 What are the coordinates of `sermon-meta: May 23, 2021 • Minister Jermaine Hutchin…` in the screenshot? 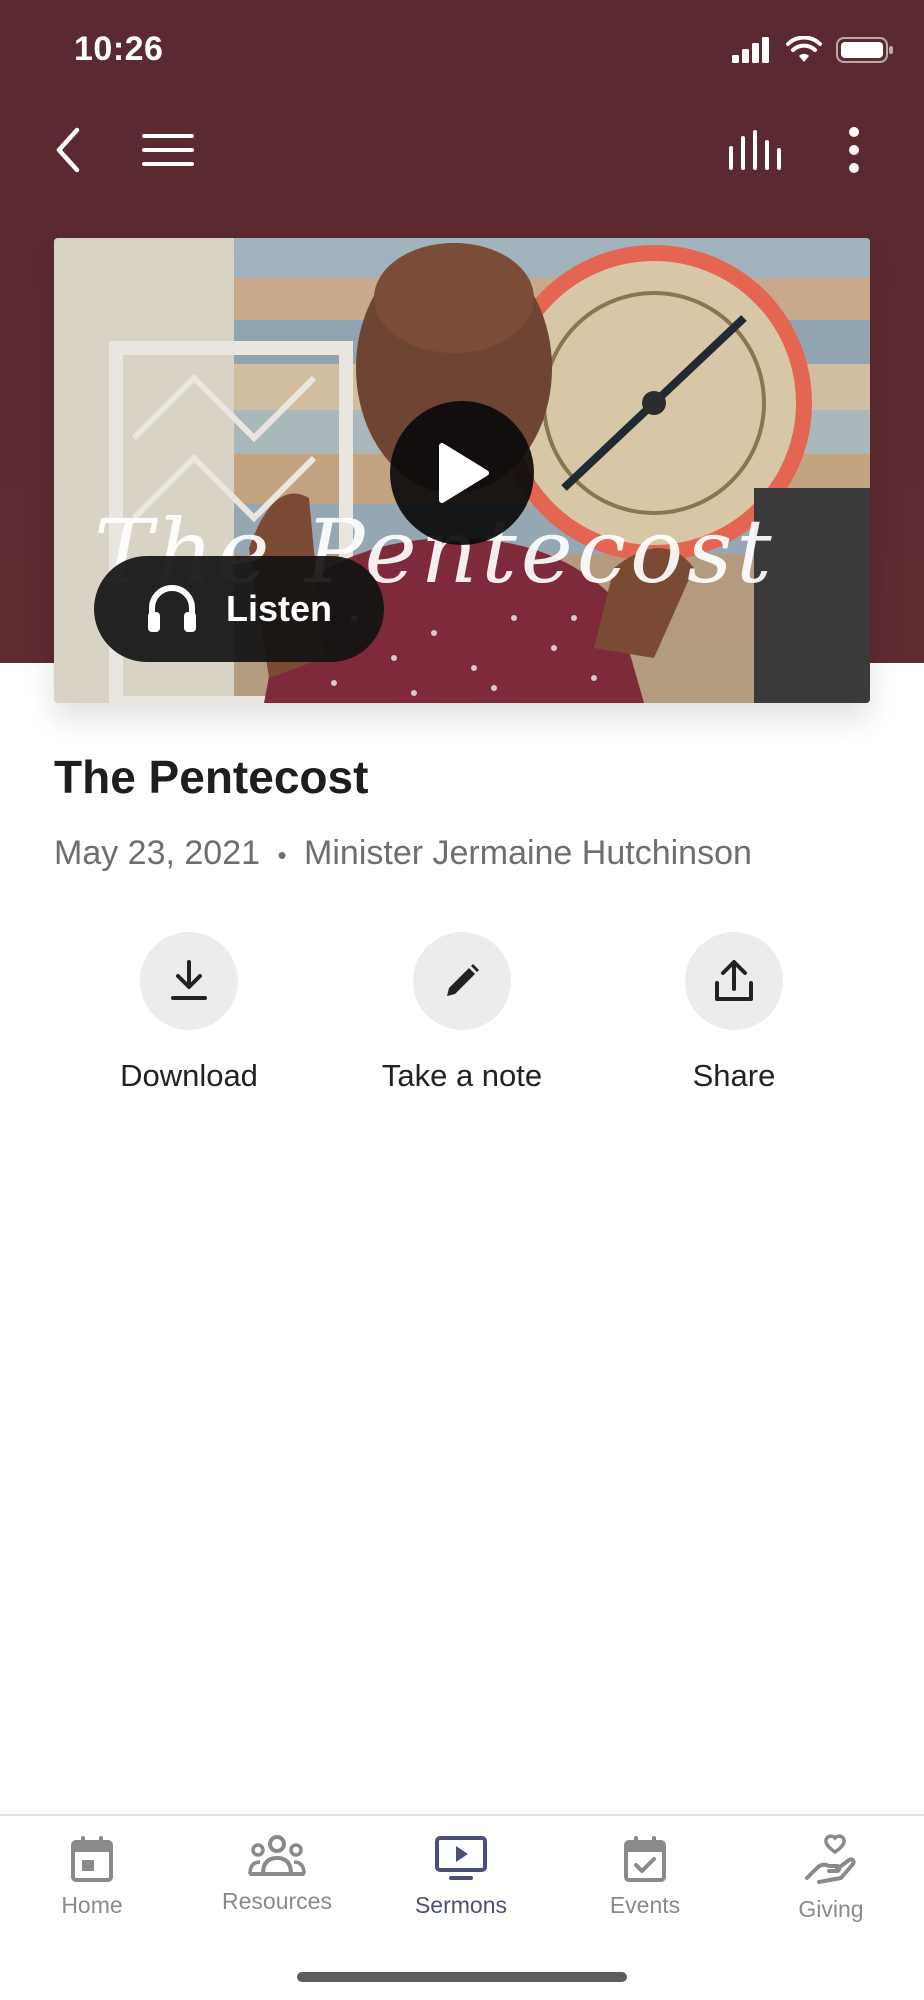 It's located at (403, 853).